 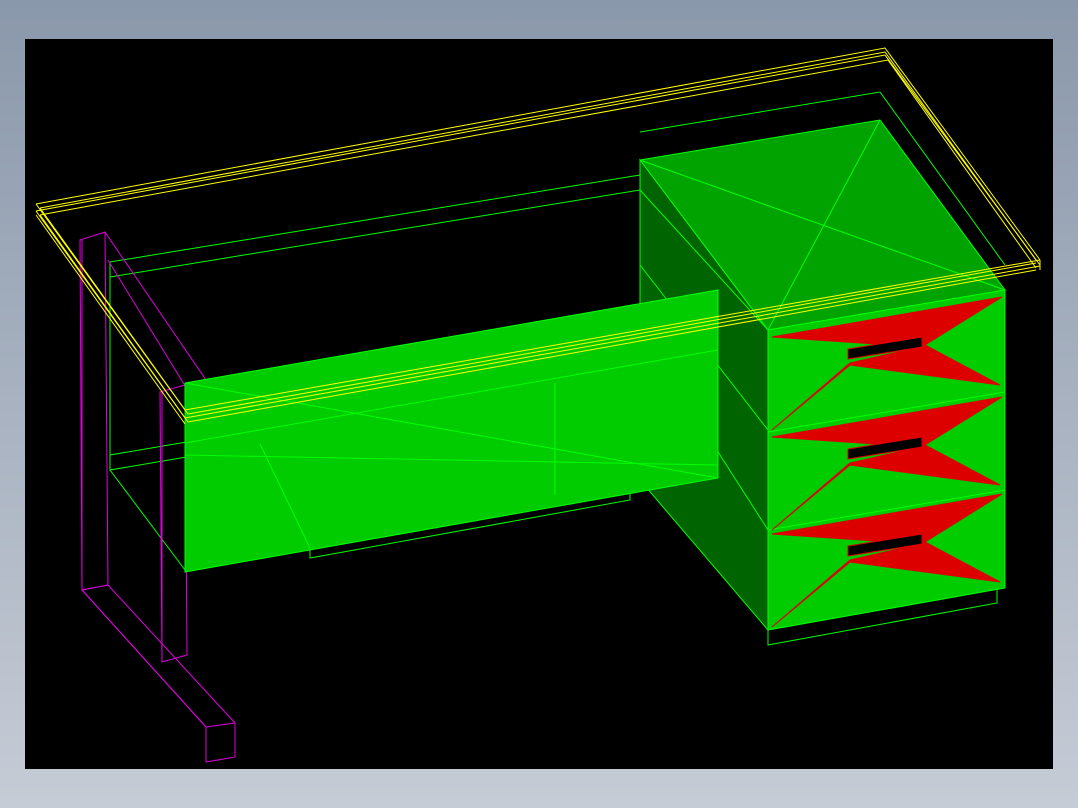 What do you see at coordinates (158, 658) in the screenshot?
I see `leg-foot-edge` at bounding box center [158, 658].